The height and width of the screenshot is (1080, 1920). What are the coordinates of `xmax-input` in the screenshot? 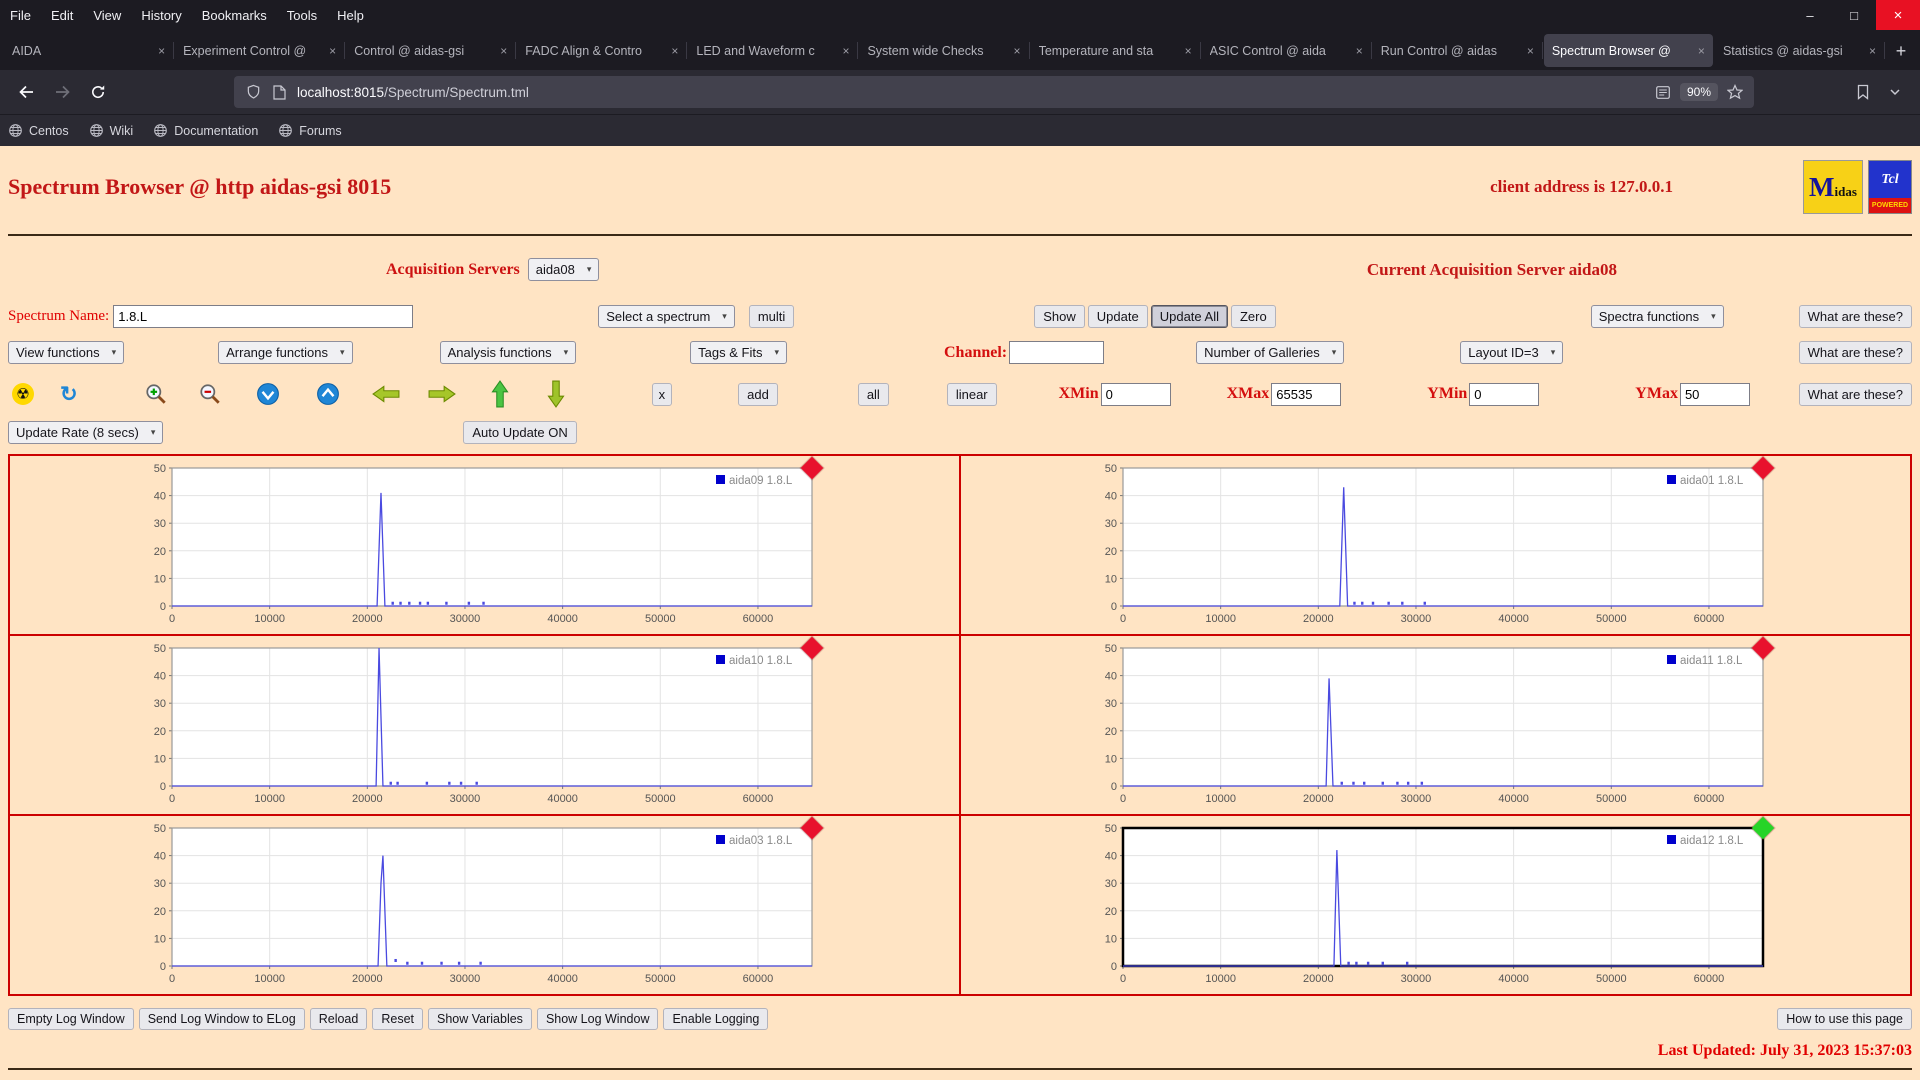 It's located at (1306, 394).